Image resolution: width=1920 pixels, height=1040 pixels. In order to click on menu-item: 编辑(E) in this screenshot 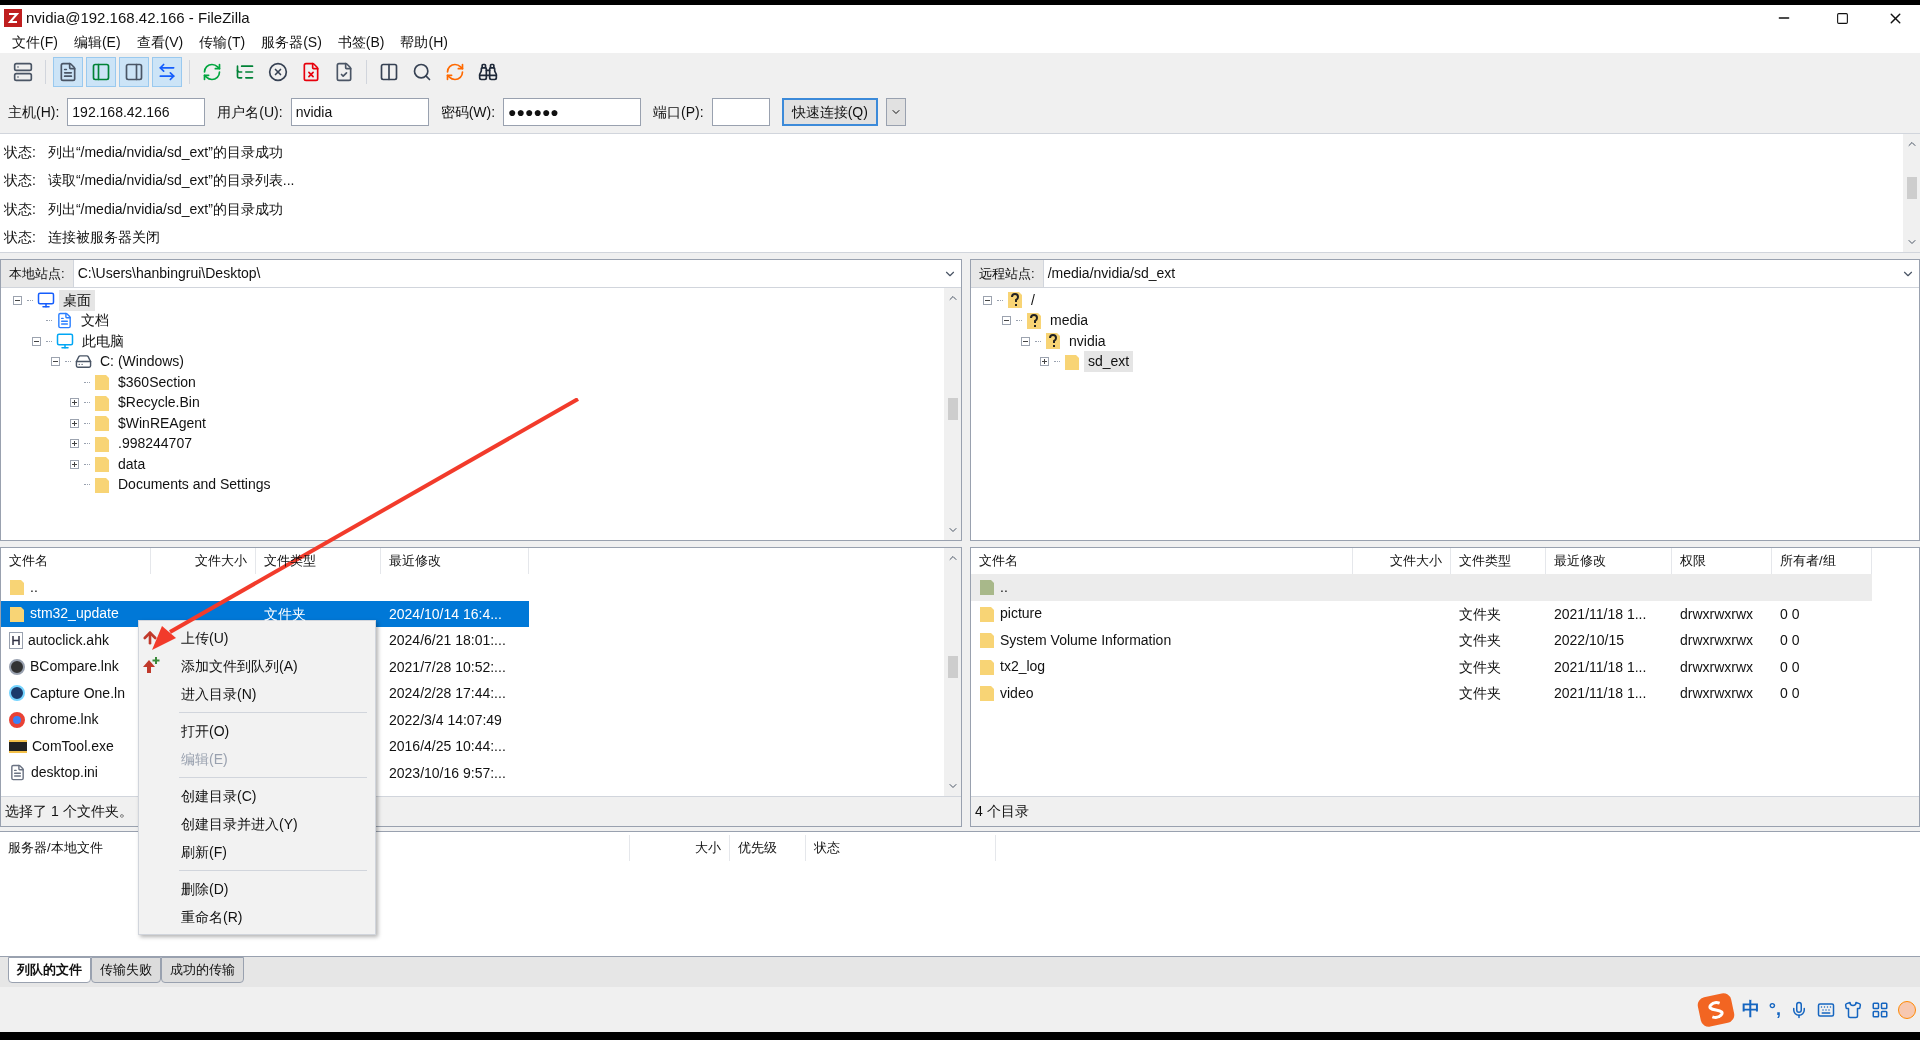, I will do `click(97, 42)`.